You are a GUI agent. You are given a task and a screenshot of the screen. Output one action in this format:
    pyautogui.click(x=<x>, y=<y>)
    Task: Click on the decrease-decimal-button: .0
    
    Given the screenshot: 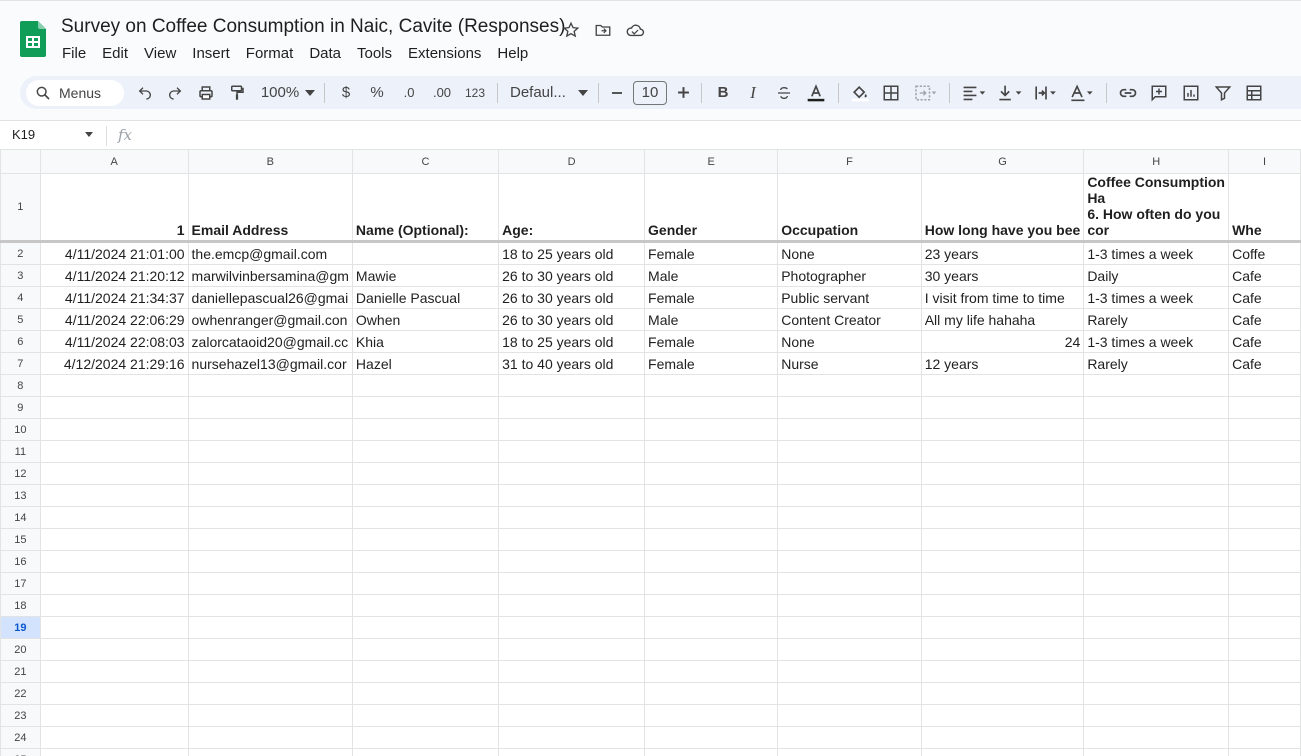 What is the action you would take?
    pyautogui.click(x=409, y=93)
    